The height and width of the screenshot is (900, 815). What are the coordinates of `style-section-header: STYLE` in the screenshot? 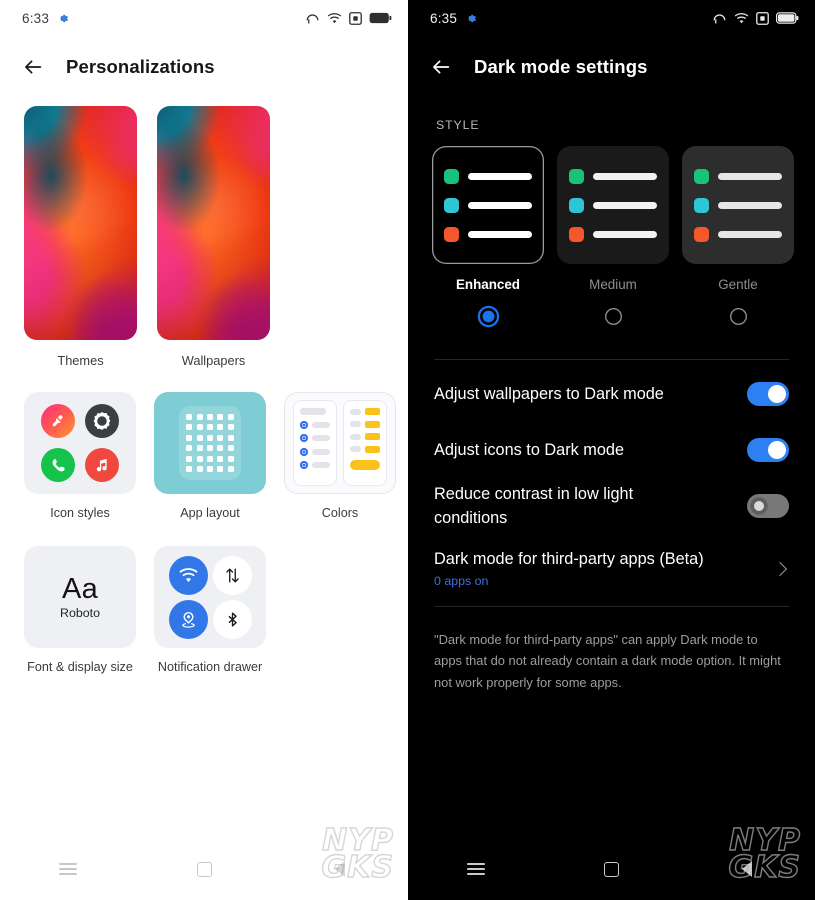 It's located at (458, 125).